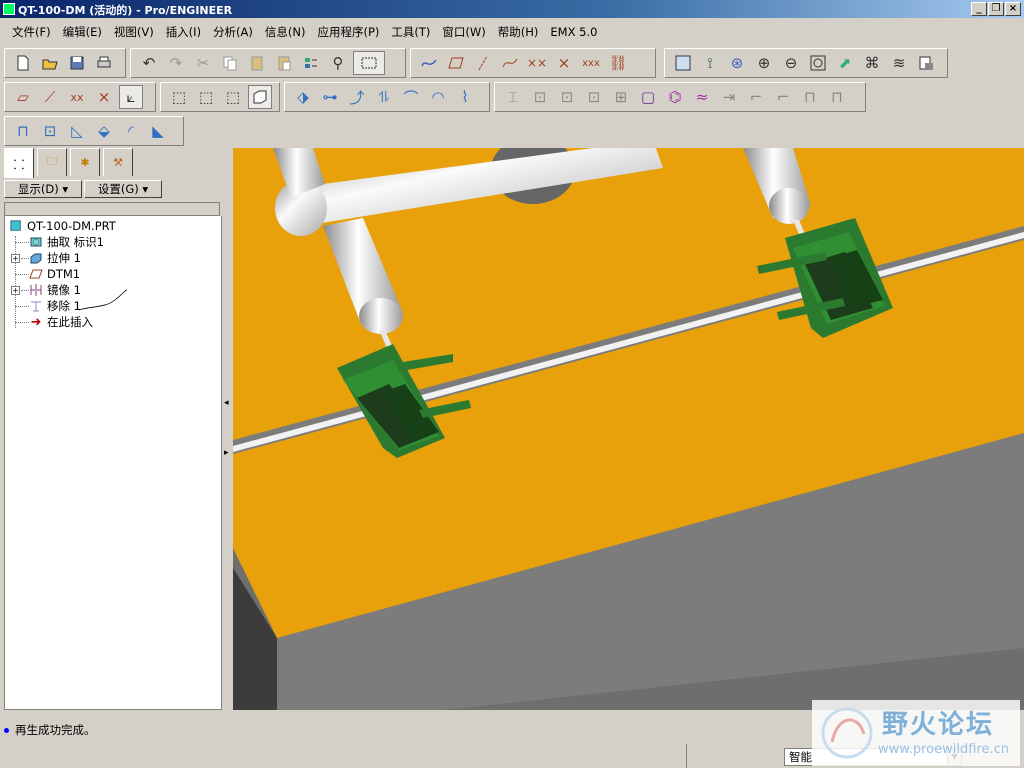  Describe the element at coordinates (510, 63) in the screenshot. I see `datum-curve-icon` at that location.